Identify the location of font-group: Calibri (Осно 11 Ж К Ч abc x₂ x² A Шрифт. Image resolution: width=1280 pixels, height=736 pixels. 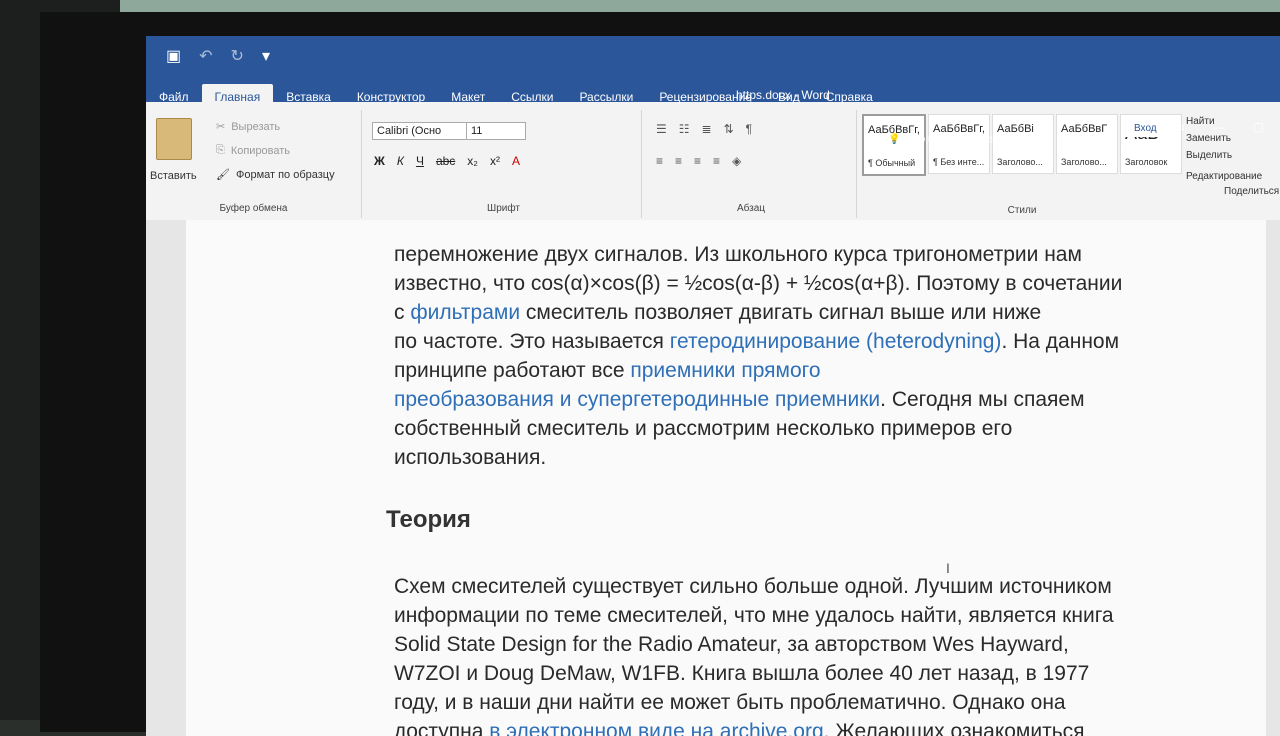
(504, 164).